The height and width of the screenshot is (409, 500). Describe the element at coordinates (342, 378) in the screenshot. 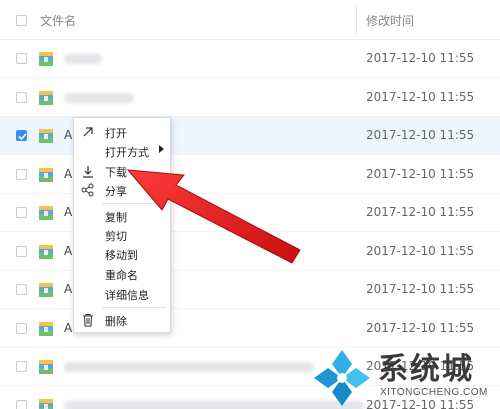

I see `watermark-logo-icon` at that location.